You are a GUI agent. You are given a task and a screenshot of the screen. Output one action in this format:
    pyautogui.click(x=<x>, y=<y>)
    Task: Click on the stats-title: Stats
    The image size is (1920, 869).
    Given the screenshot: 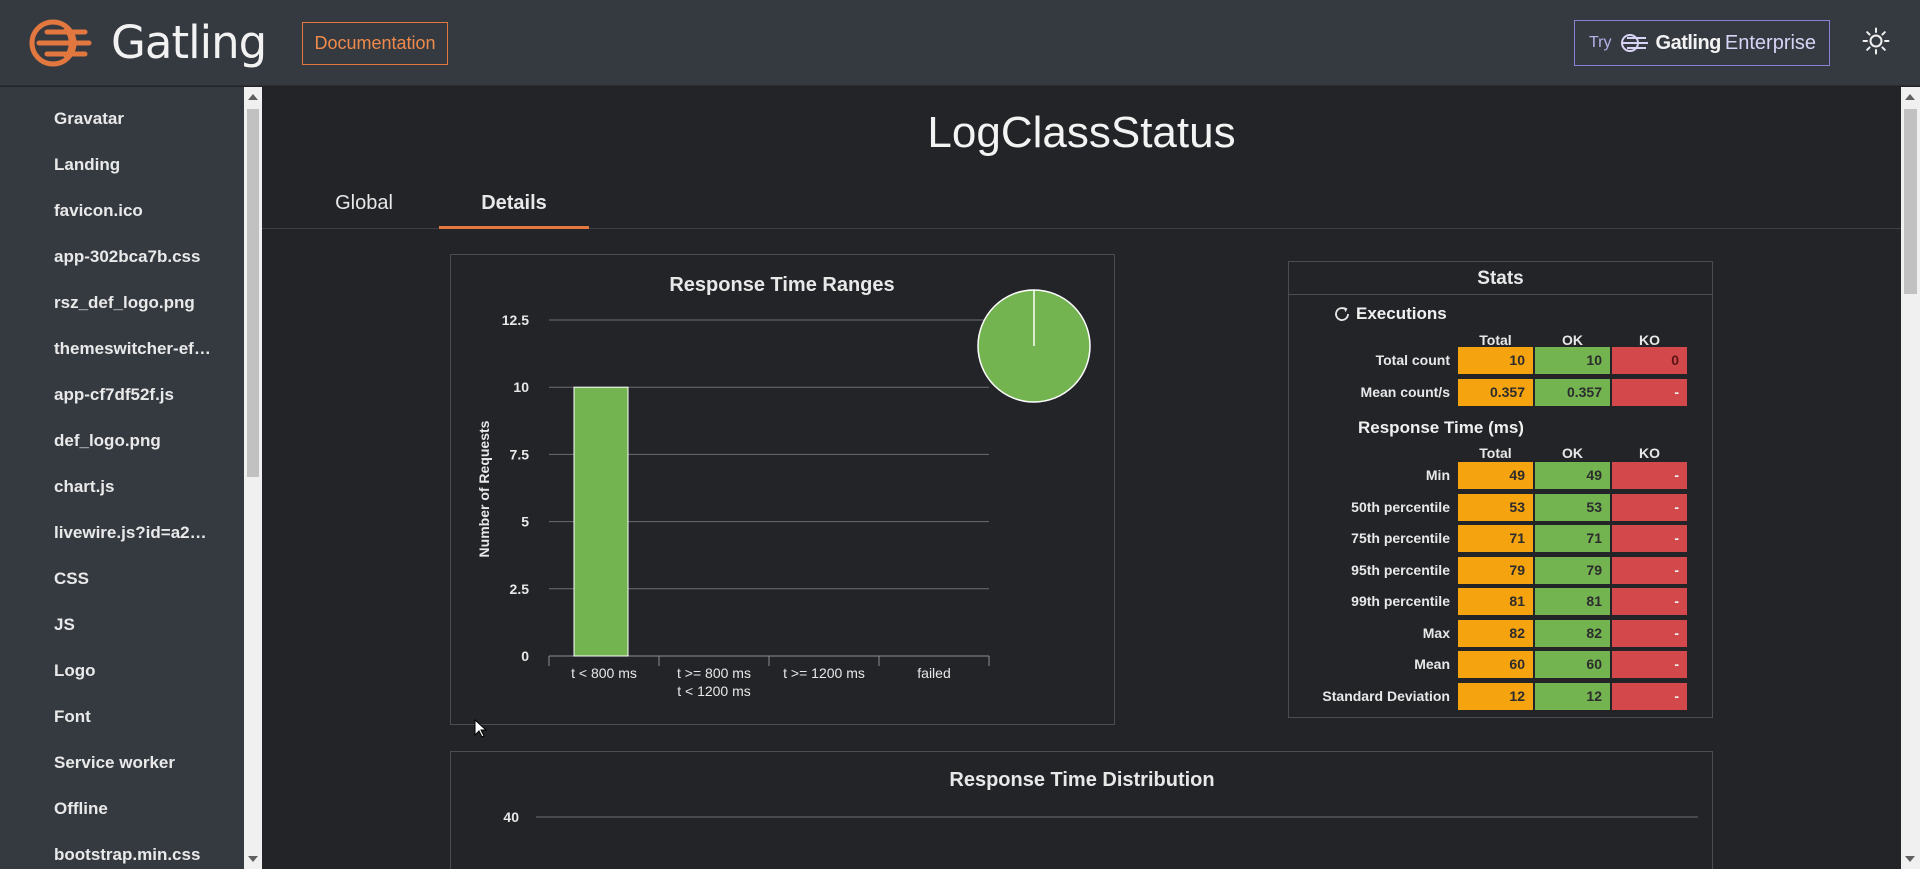 What is the action you would take?
    pyautogui.click(x=1500, y=278)
    